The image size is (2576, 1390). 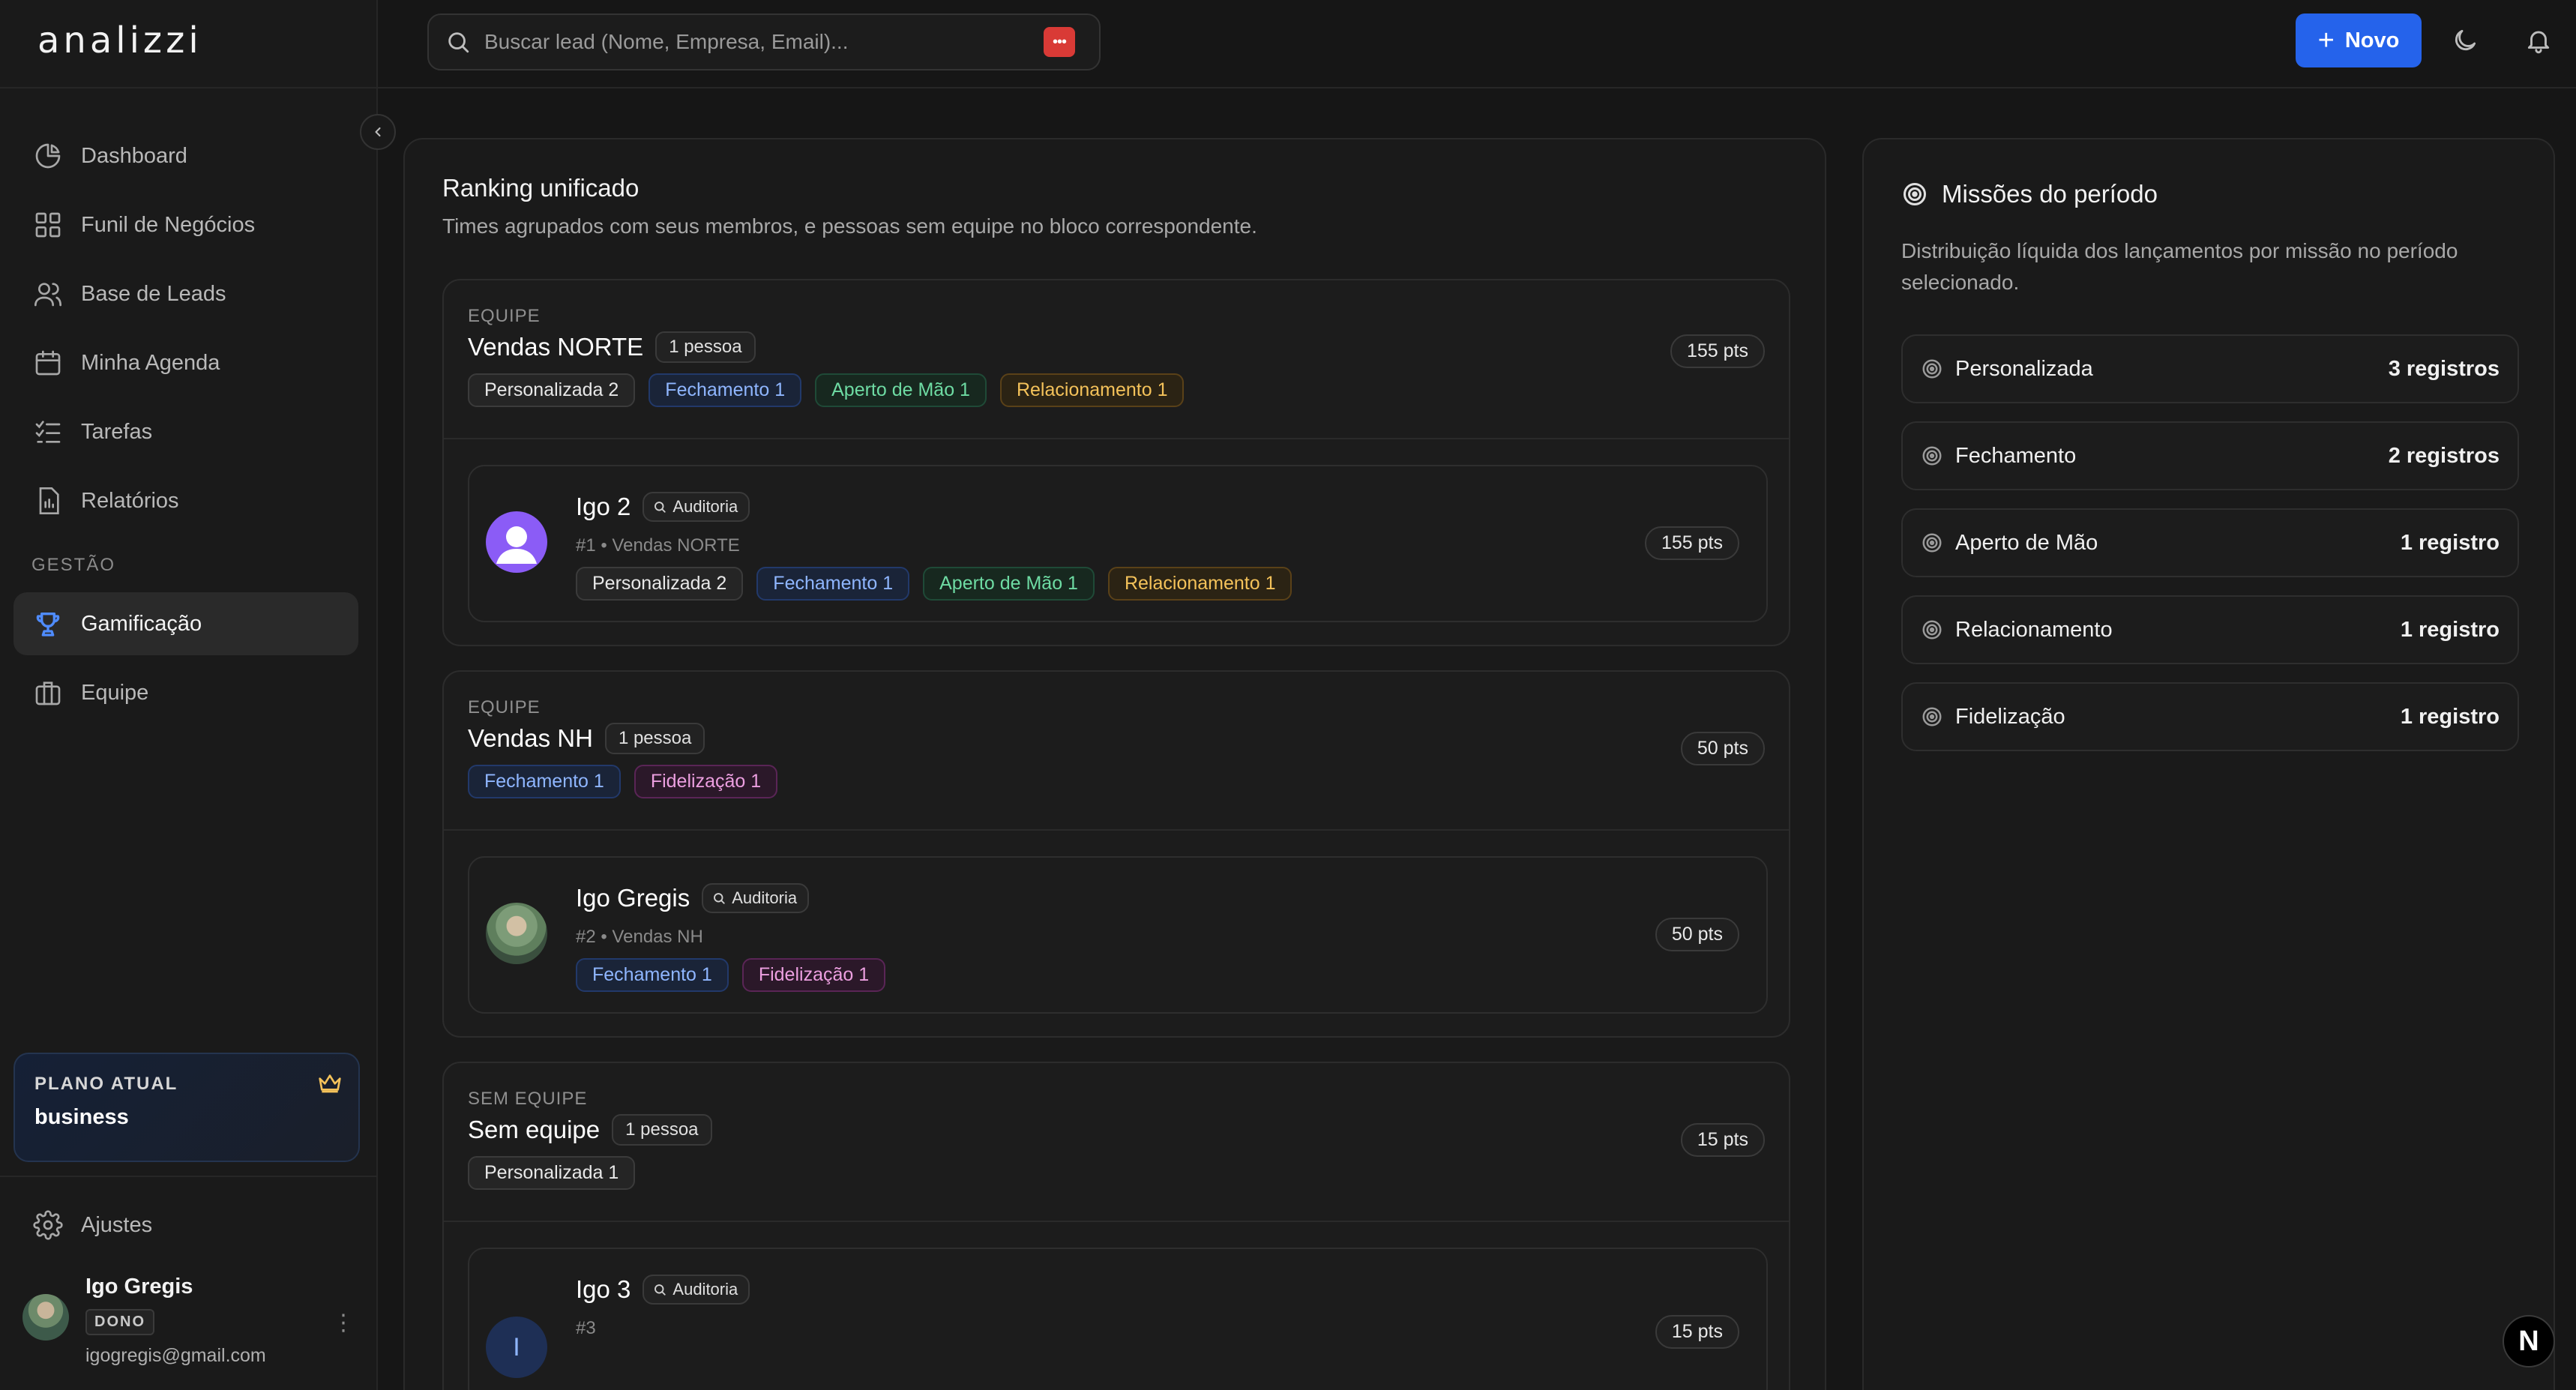 What do you see at coordinates (633, 898) in the screenshot?
I see `member-name: Igo Gregis` at bounding box center [633, 898].